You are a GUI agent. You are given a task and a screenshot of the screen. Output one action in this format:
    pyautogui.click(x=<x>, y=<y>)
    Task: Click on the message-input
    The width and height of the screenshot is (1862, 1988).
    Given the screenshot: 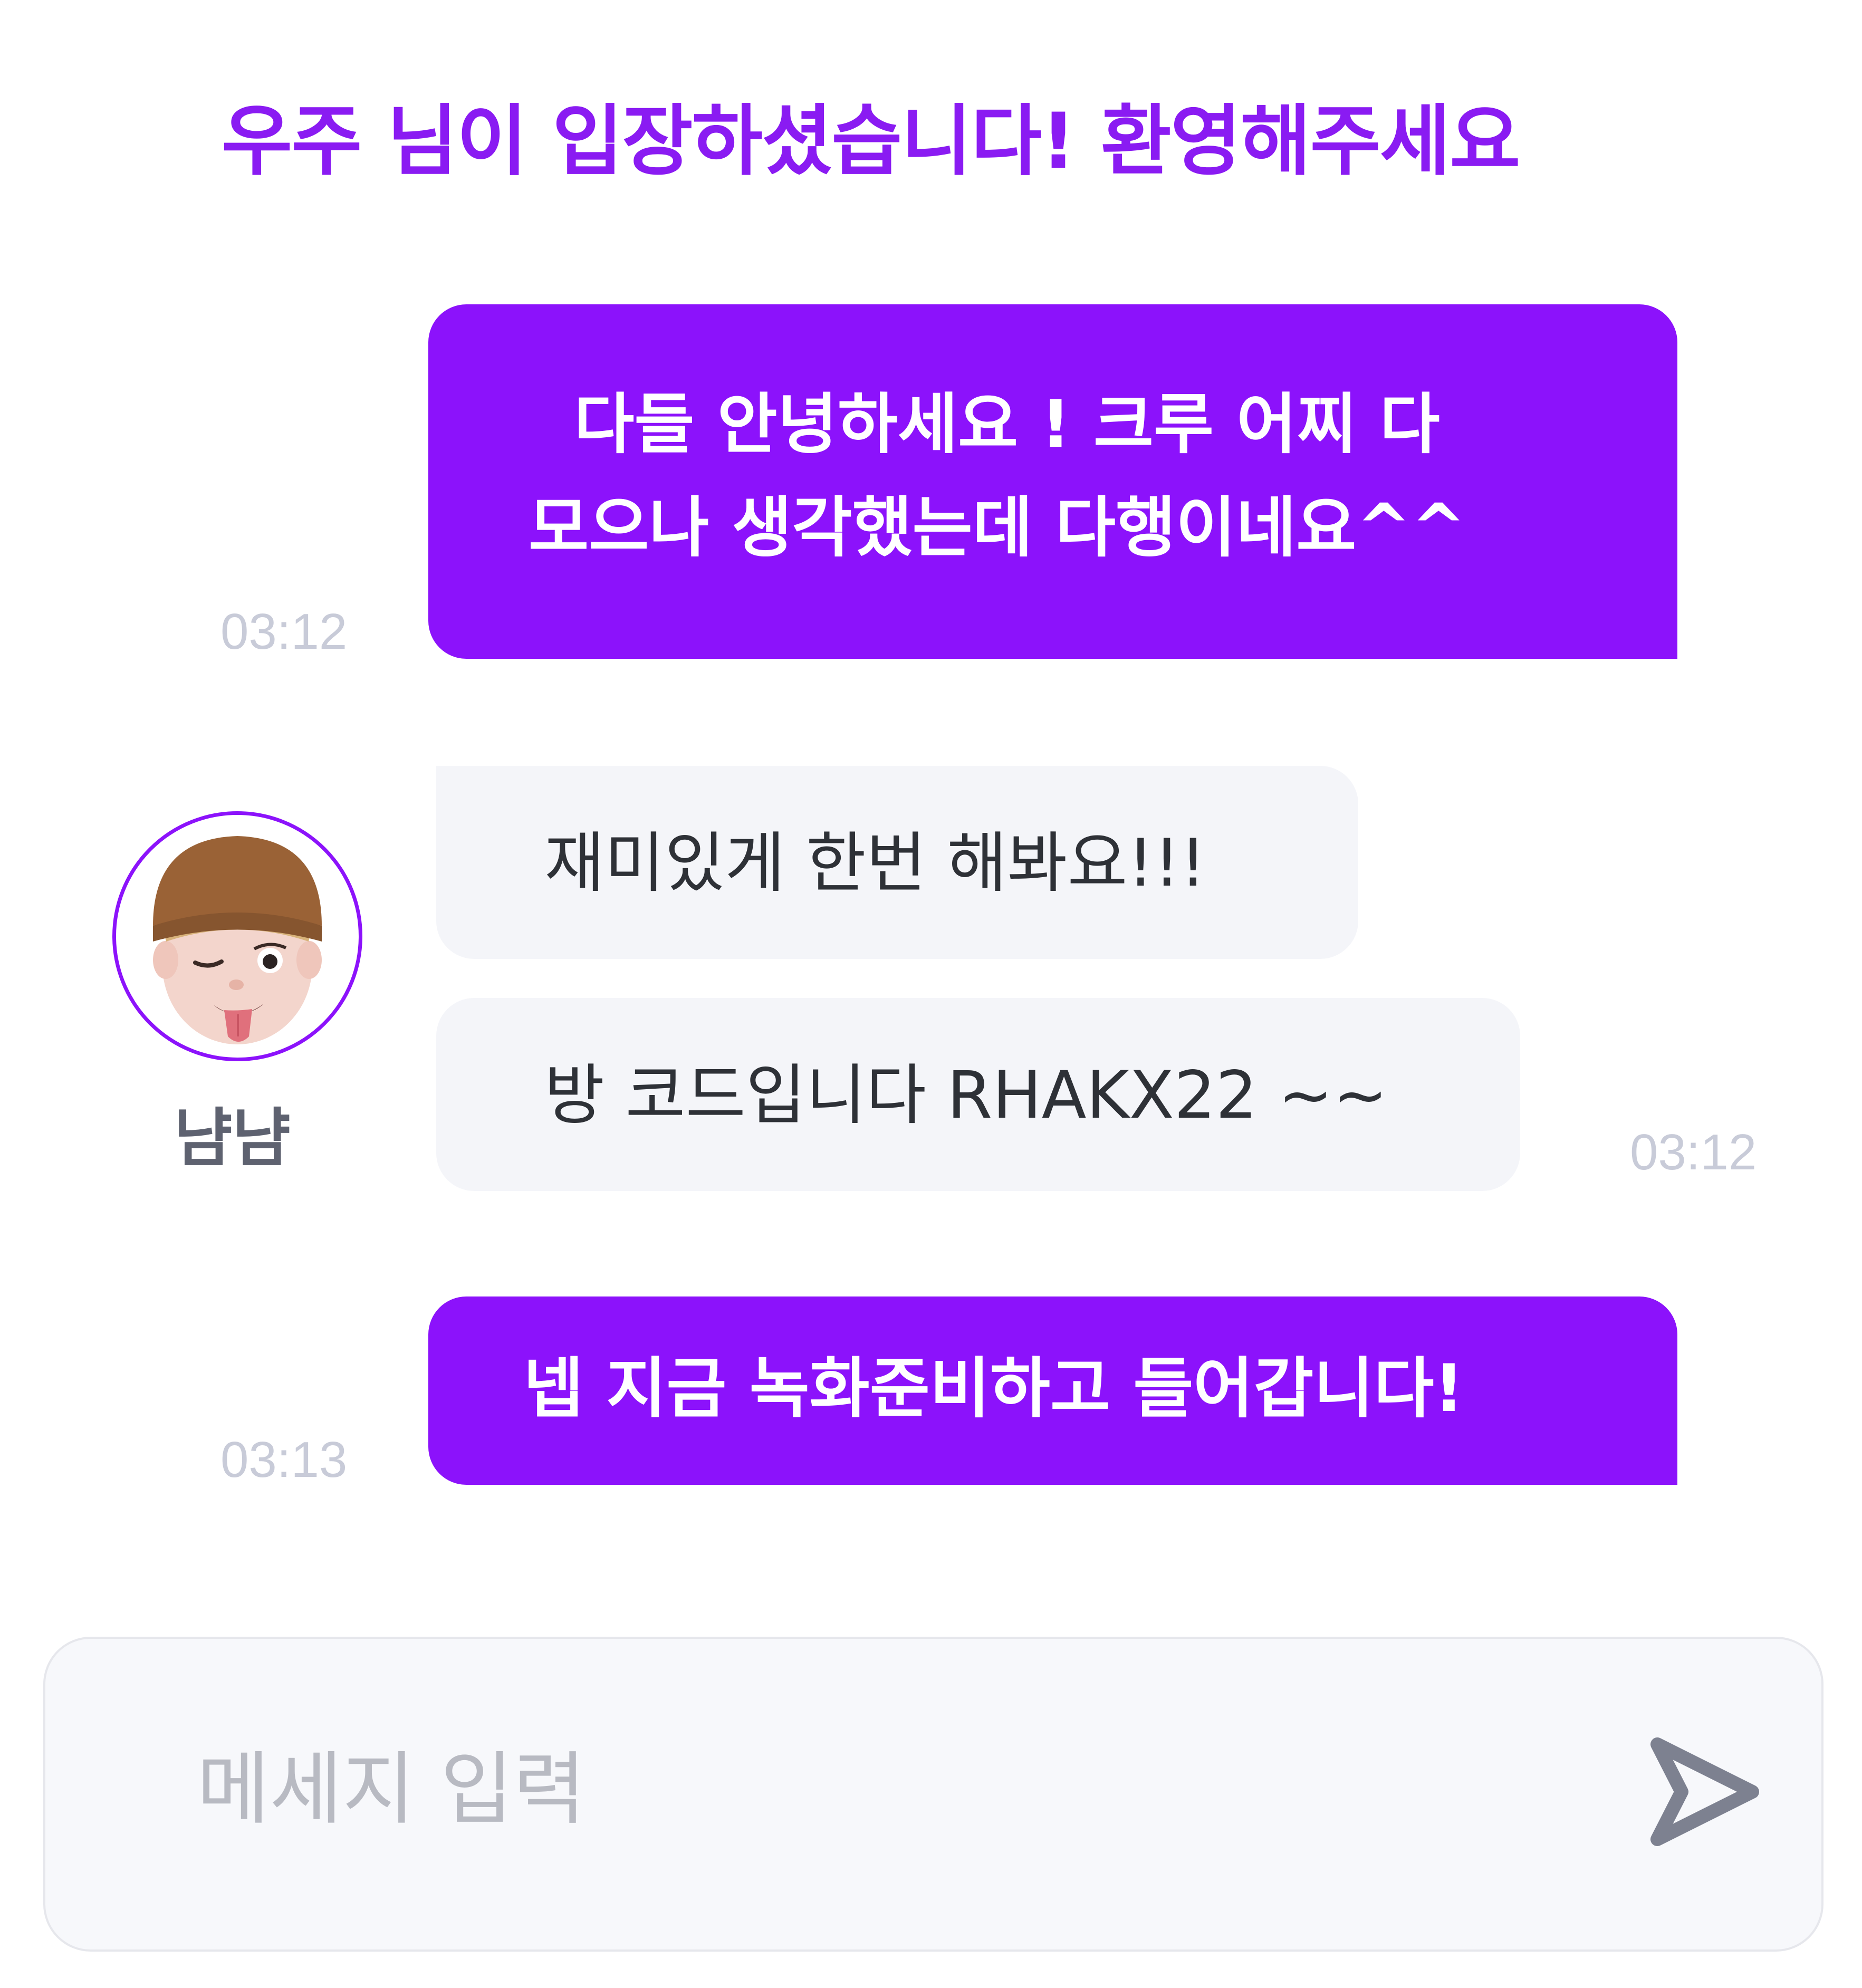 What is the action you would take?
    pyautogui.click(x=857, y=1789)
    